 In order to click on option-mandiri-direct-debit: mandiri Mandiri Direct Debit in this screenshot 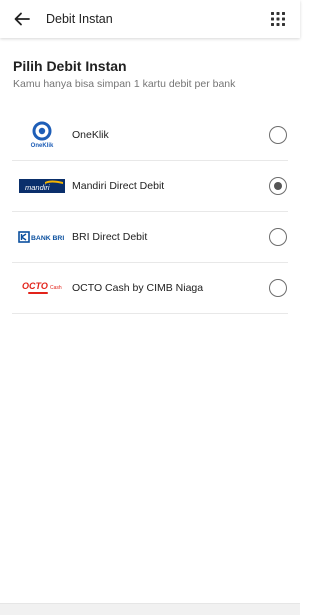, I will do `click(150, 186)`.